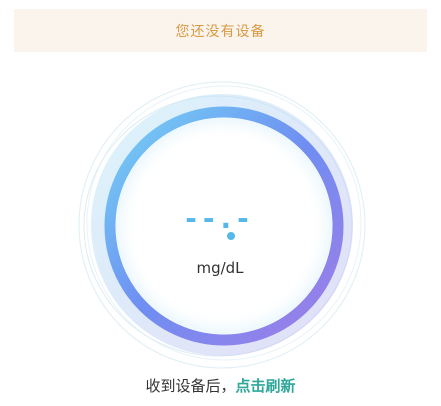  What do you see at coordinates (190, 386) in the screenshot?
I see `footer-prompt: 收到设备后，` at bounding box center [190, 386].